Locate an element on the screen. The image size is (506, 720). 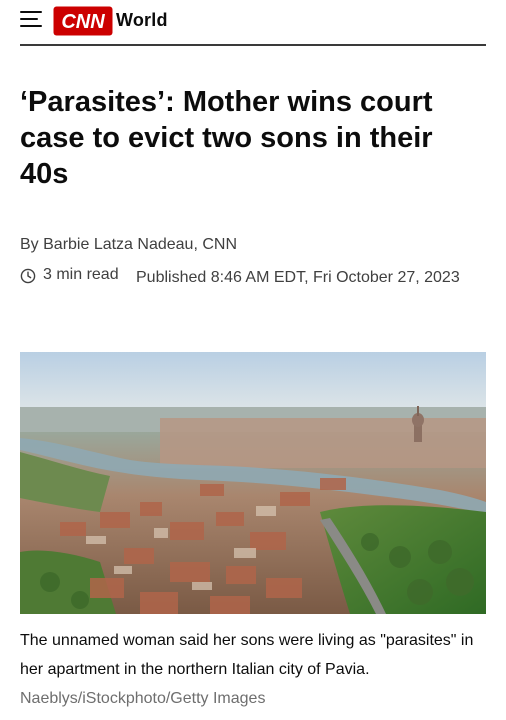
cnn-logo: CNN is located at coordinates (83, 21).